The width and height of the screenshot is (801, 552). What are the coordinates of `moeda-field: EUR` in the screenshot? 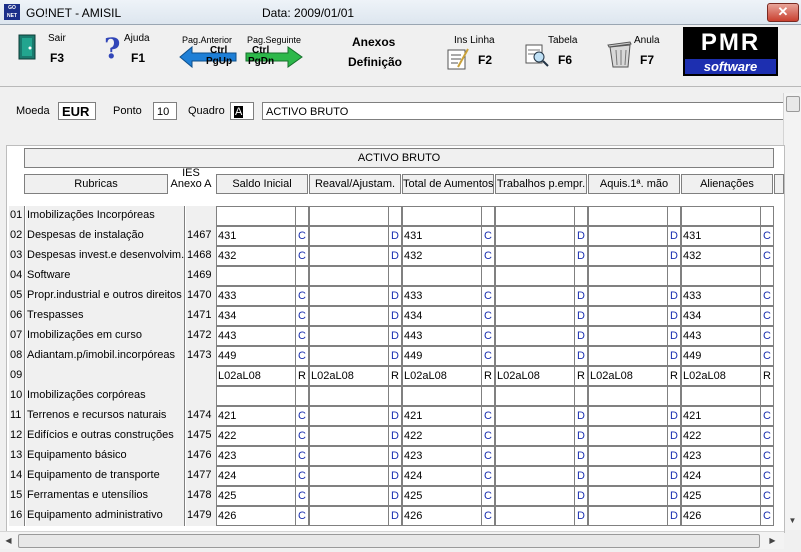 It's located at (77, 111).